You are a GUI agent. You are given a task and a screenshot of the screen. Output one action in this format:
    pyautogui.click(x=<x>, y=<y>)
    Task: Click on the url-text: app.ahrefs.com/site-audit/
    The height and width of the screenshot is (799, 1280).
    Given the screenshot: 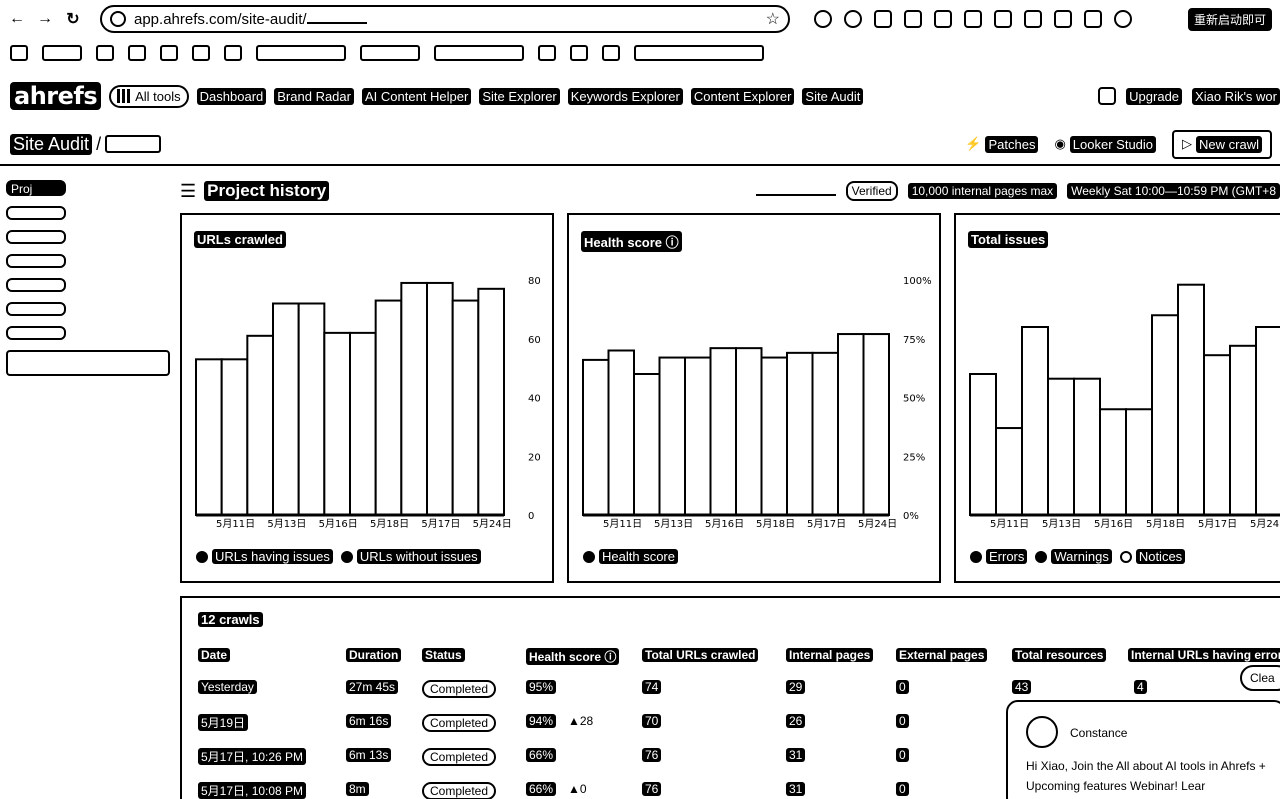 What is the action you would take?
    pyautogui.click(x=446, y=19)
    